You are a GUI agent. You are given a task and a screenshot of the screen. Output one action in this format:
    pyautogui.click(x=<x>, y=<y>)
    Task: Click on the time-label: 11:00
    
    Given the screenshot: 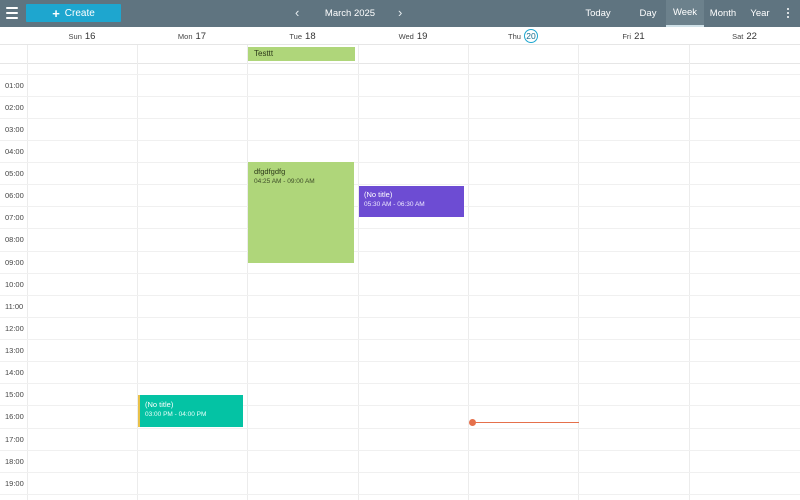 What is the action you would take?
    pyautogui.click(x=14, y=306)
    